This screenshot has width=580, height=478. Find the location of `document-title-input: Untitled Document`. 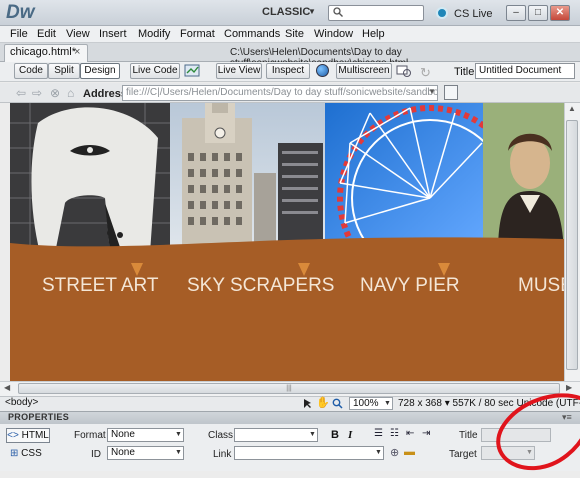

document-title-input: Untitled Document is located at coordinates (525, 71).